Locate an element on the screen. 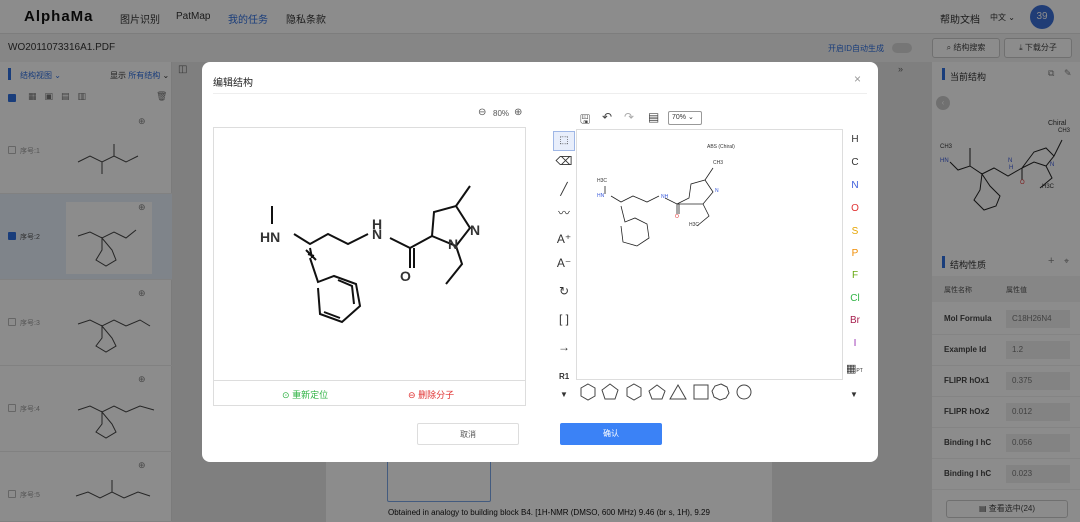 The image size is (1080, 522). structure-editor-canvas: ABS (Chiral) H3C HN NH O CH3 N H3C is located at coordinates (709, 254).